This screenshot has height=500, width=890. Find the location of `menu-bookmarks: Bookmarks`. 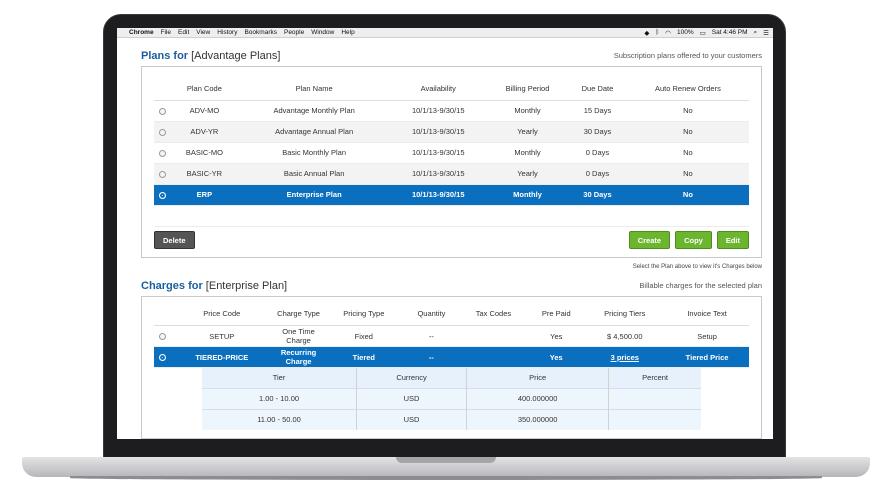

menu-bookmarks: Bookmarks is located at coordinates (260, 32).